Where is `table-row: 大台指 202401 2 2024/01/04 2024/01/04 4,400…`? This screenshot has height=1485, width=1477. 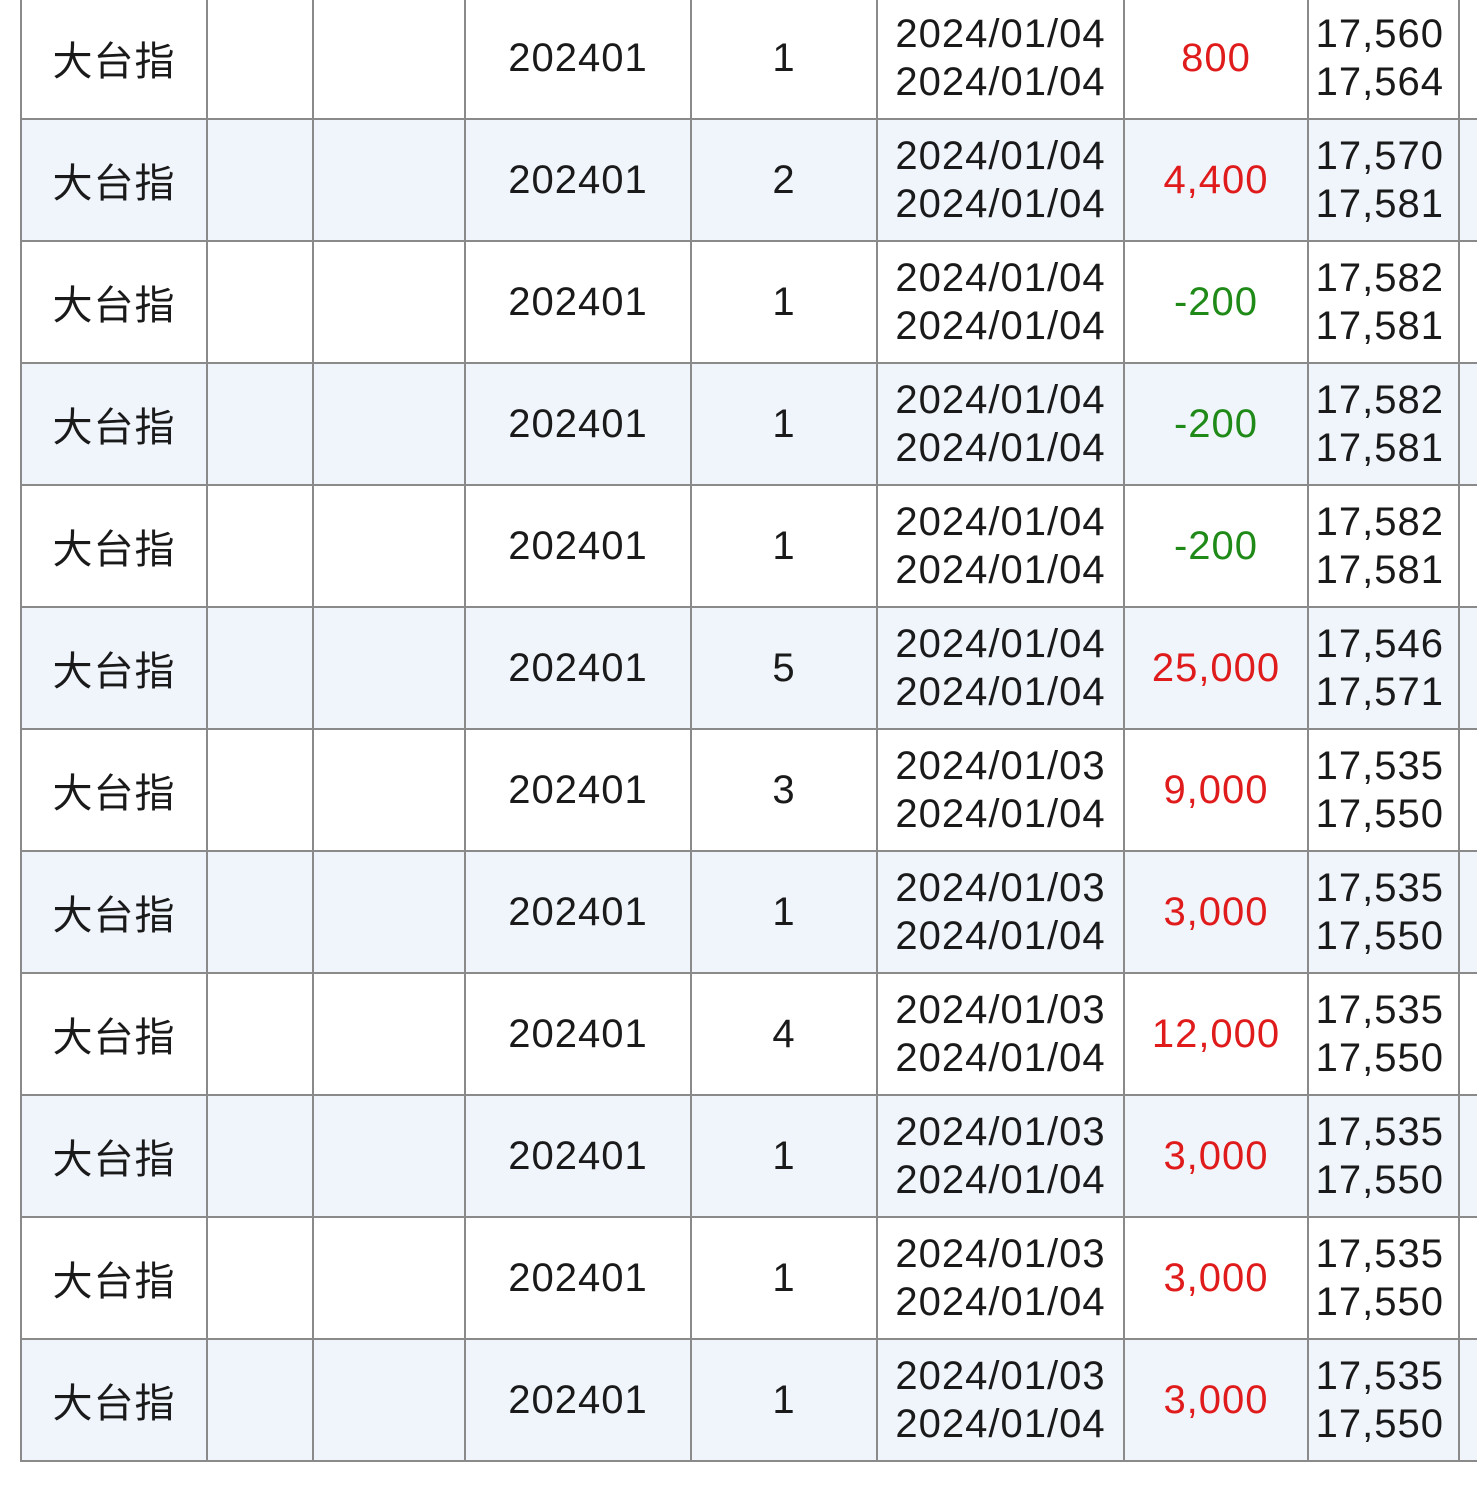 table-row: 大台指 202401 2 2024/01/04 2024/01/04 4,400… is located at coordinates (748, 180).